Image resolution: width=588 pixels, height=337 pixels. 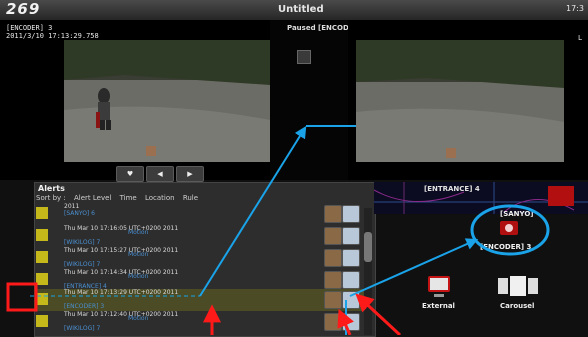 I want to click on alert-time: Thu Mar 10 17:15:27 UTC+0200 2011, so click(x=121, y=250).